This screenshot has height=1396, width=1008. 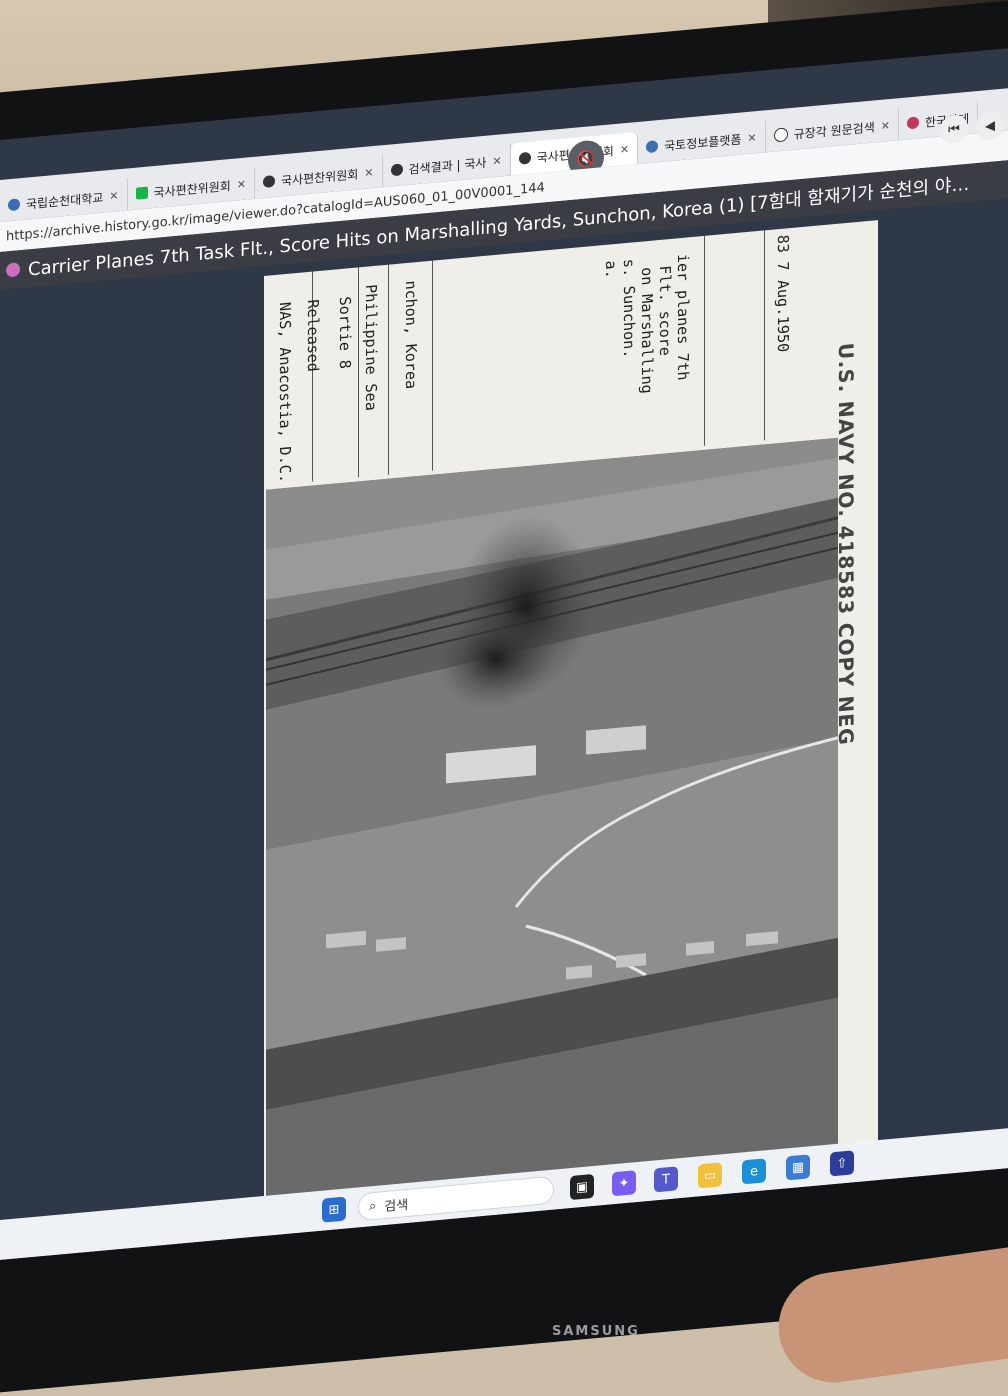 What do you see at coordinates (582, 1187) in the screenshot?
I see `task-view-icon: ▣` at bounding box center [582, 1187].